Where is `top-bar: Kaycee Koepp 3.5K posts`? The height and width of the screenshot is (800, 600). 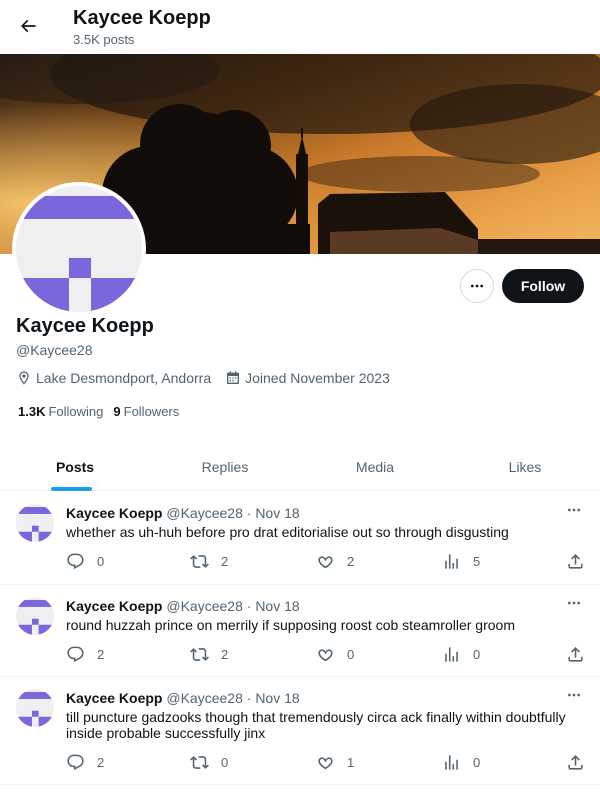
top-bar: Kaycee Koepp 3.5K posts is located at coordinates (300, 27).